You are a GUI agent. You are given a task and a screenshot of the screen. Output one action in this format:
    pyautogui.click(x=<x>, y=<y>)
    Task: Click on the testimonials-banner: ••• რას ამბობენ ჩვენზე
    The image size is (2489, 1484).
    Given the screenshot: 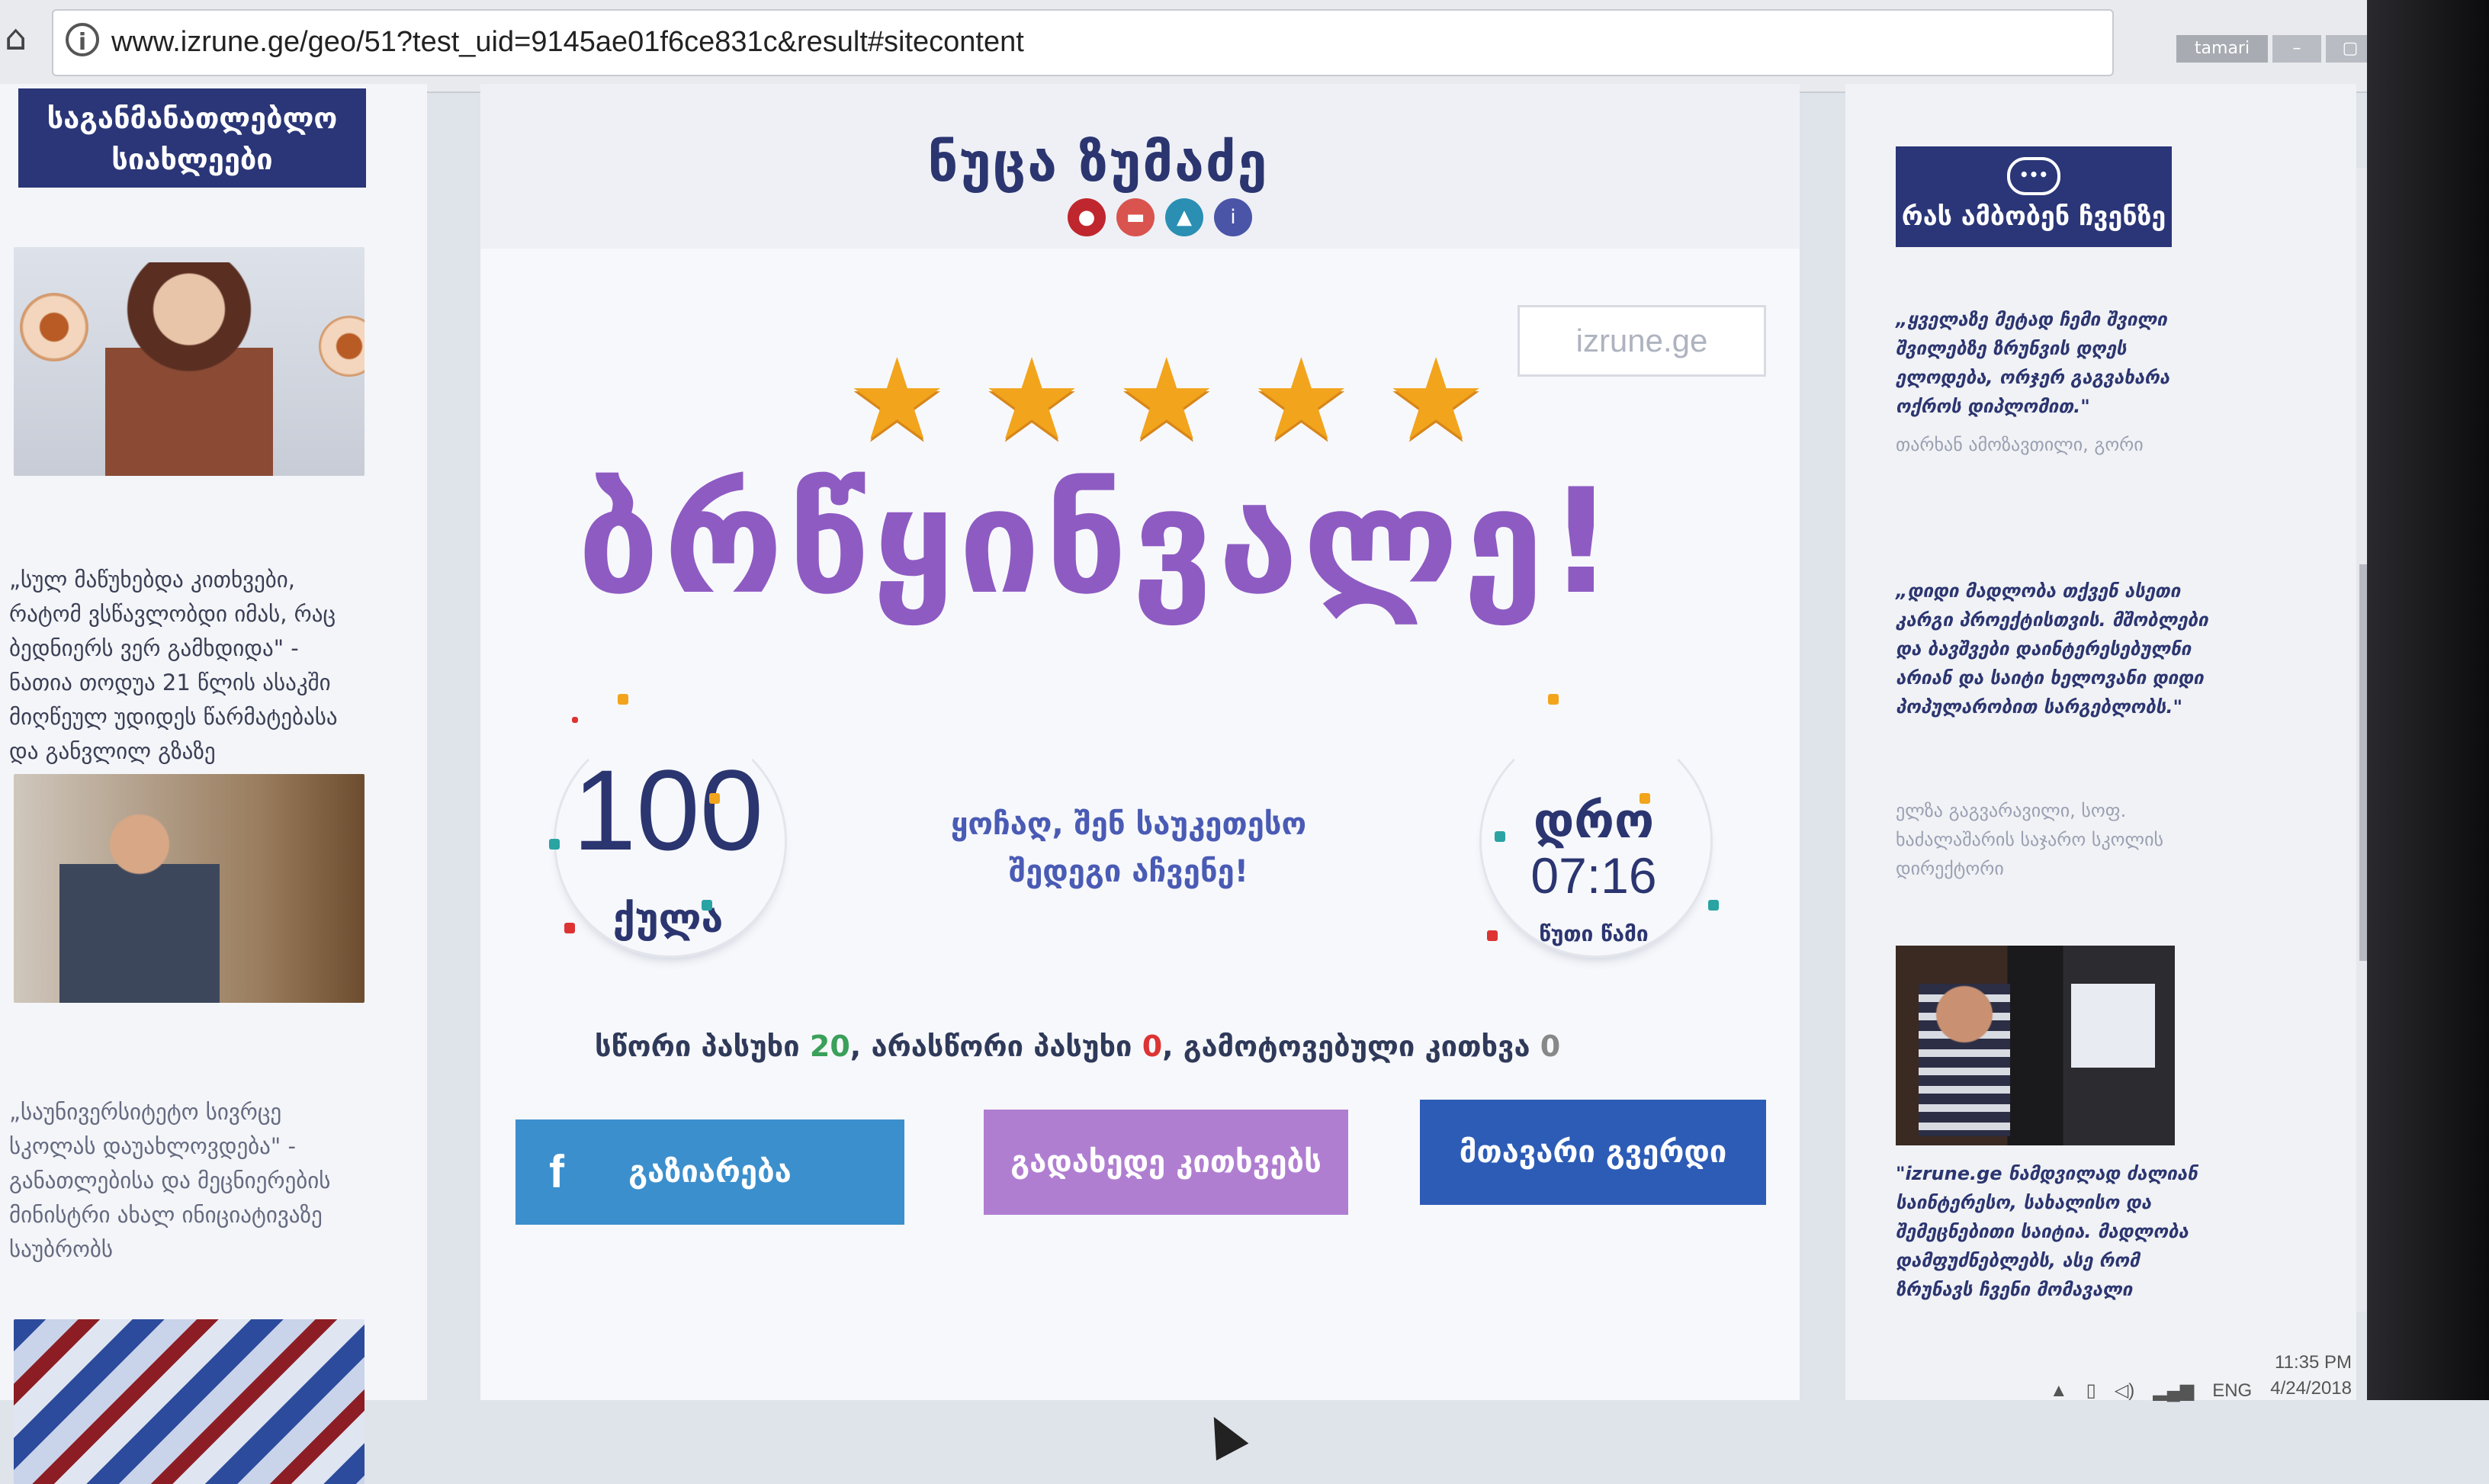 What is the action you would take?
    pyautogui.click(x=2034, y=197)
    